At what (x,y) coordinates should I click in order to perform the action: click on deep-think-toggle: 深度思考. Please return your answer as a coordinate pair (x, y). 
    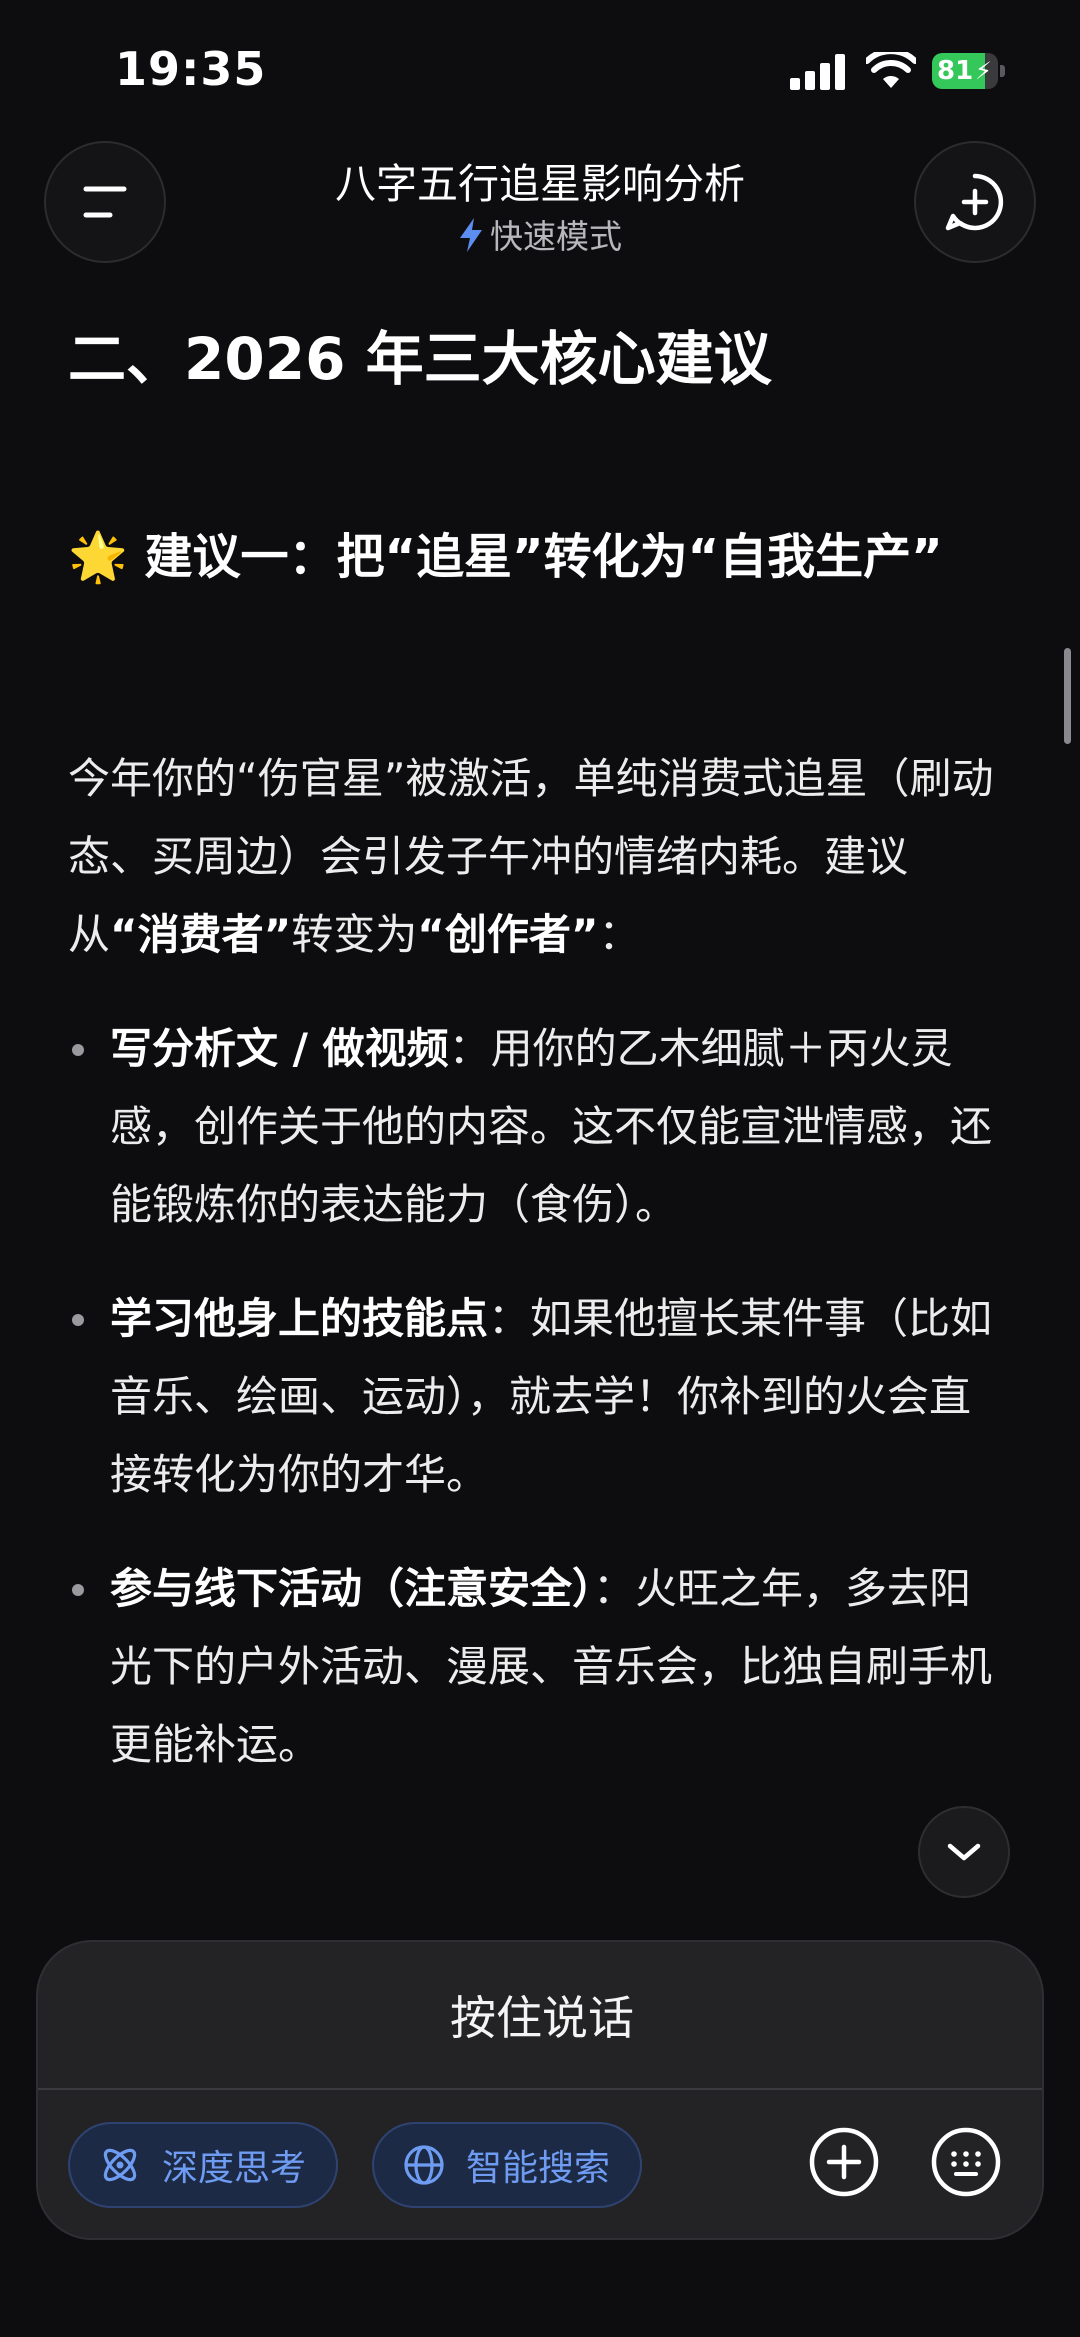
    Looking at the image, I should click on (203, 2165).